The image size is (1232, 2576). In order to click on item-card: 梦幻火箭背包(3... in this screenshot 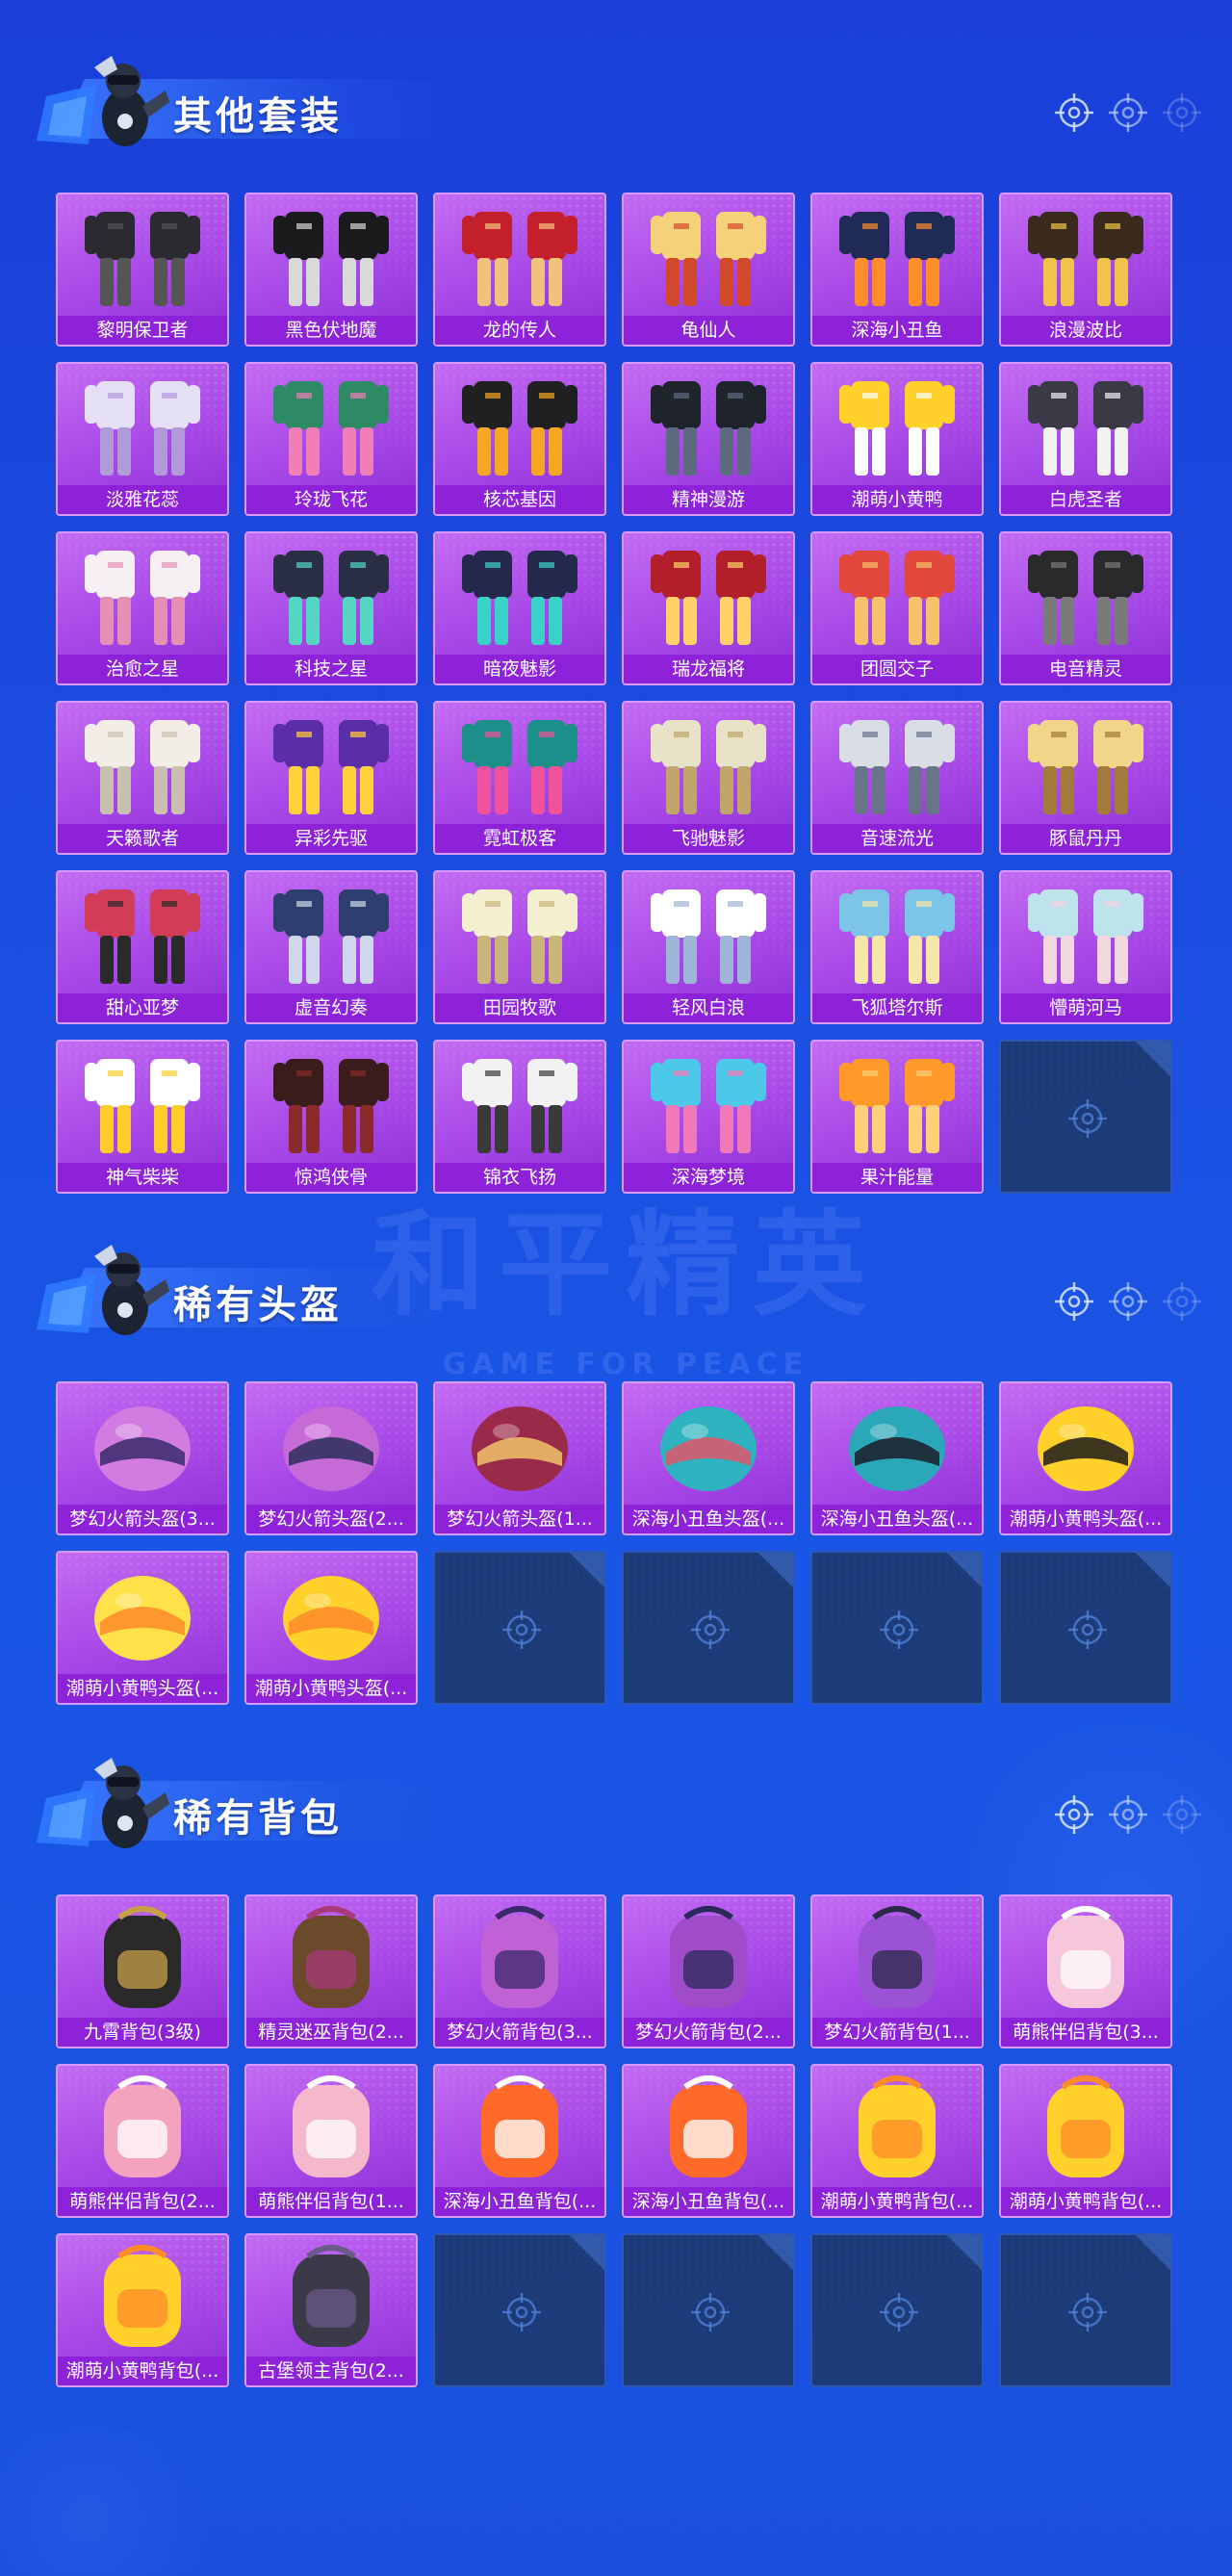, I will do `click(519, 1971)`.